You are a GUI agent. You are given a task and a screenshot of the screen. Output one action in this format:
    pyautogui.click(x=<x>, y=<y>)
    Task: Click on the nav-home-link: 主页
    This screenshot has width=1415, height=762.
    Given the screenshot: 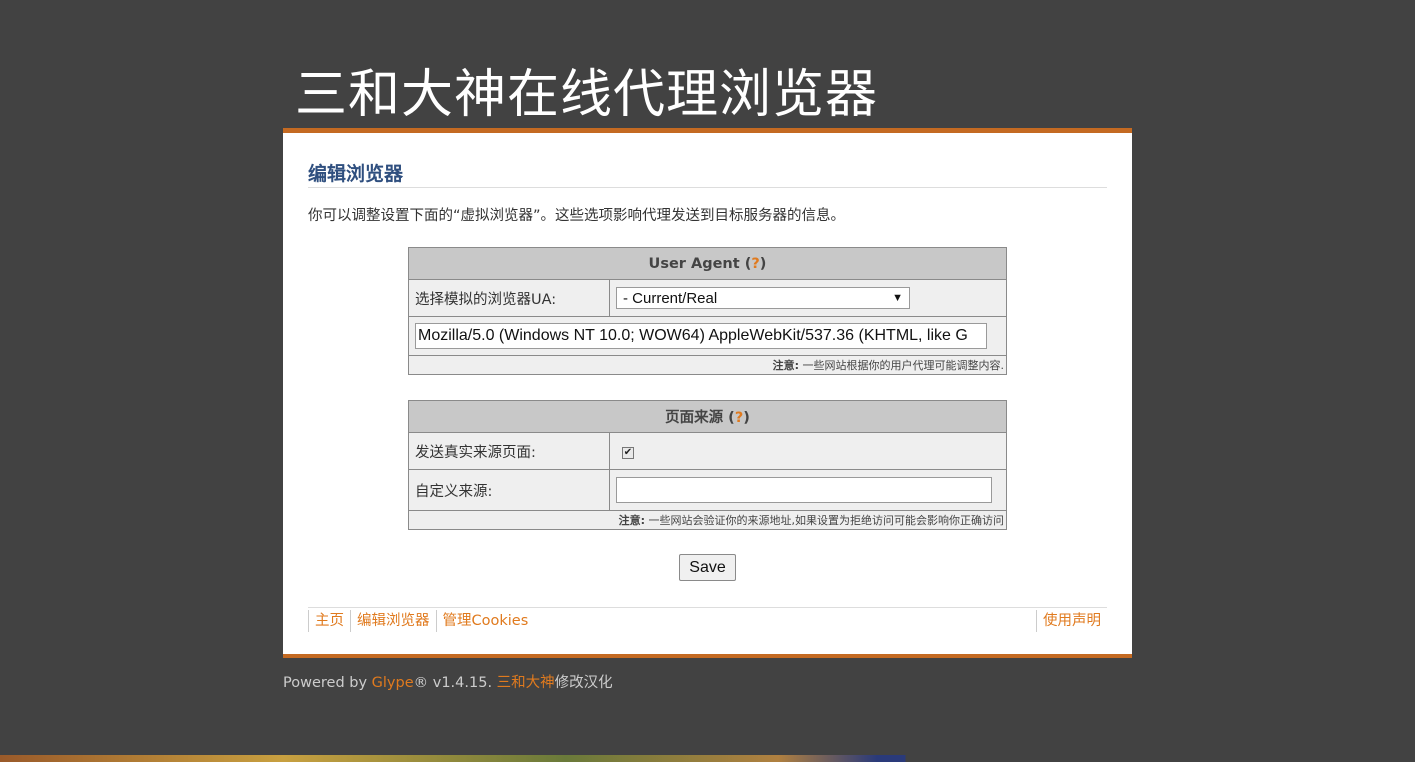 What is the action you would take?
    pyautogui.click(x=329, y=621)
    